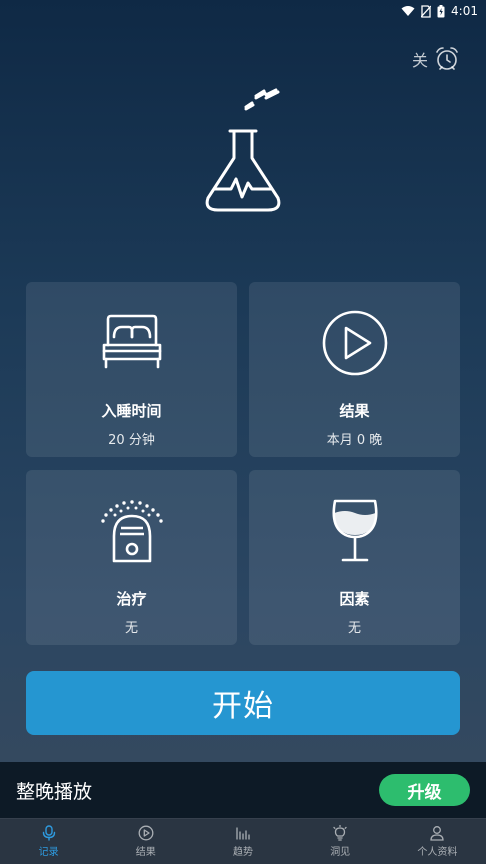 Image resolution: width=486 pixels, height=864 pixels. I want to click on nav-item-profile: 个人资料, so click(437, 841).